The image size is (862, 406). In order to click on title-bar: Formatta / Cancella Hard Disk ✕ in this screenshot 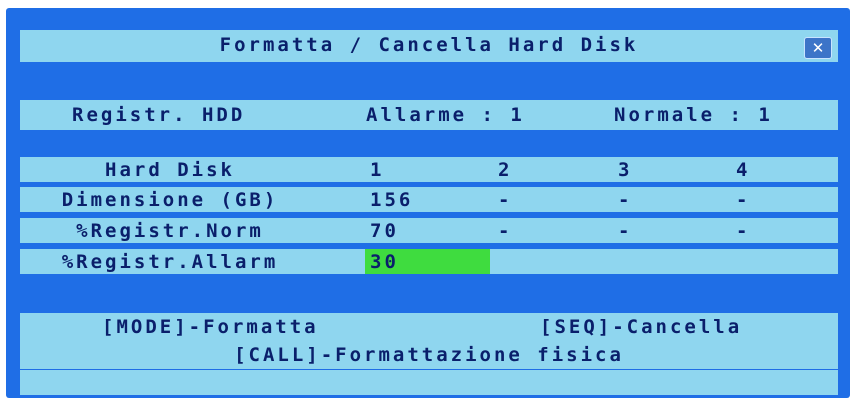, I will do `click(429, 46)`.